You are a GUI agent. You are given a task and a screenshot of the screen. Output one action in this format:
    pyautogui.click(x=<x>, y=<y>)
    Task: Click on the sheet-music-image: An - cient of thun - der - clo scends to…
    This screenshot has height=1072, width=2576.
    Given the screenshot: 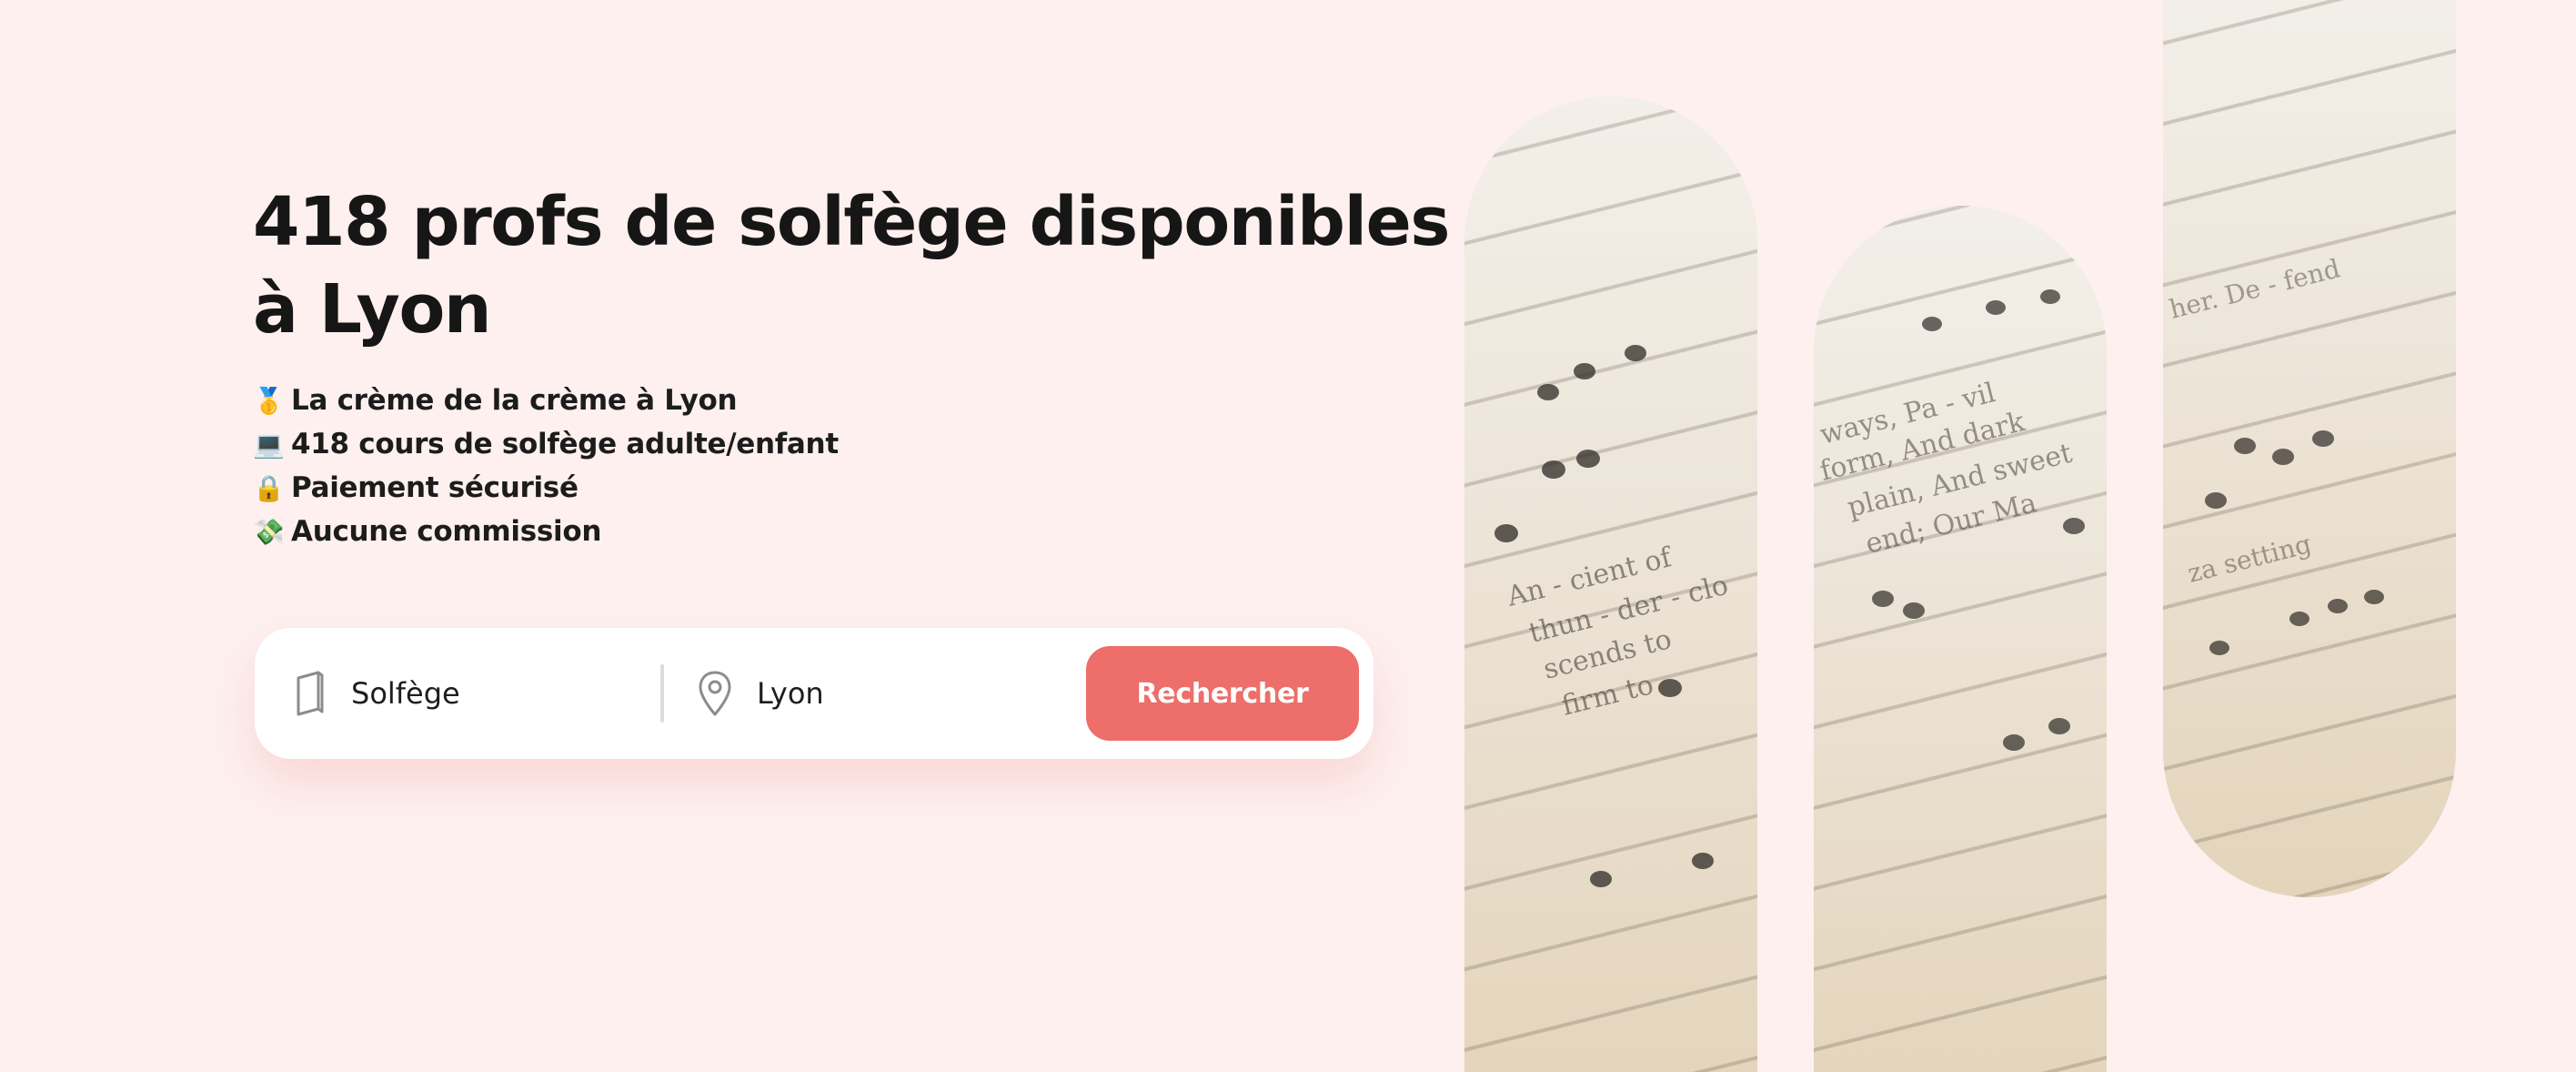 What is the action you would take?
    pyautogui.click(x=1610, y=584)
    